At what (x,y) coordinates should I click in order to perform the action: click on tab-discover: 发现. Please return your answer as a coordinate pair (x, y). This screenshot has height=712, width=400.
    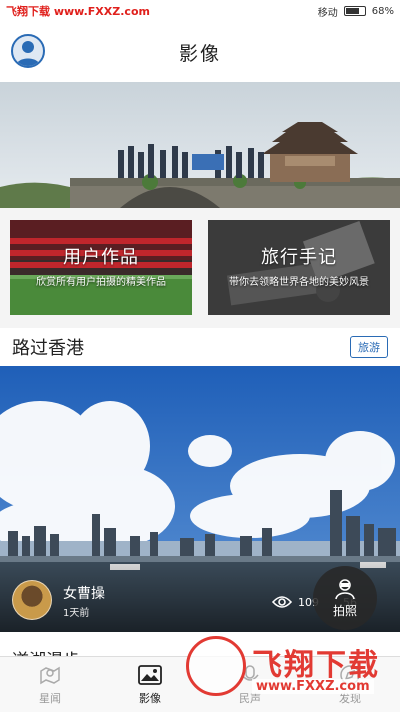
    Looking at the image, I should click on (350, 684).